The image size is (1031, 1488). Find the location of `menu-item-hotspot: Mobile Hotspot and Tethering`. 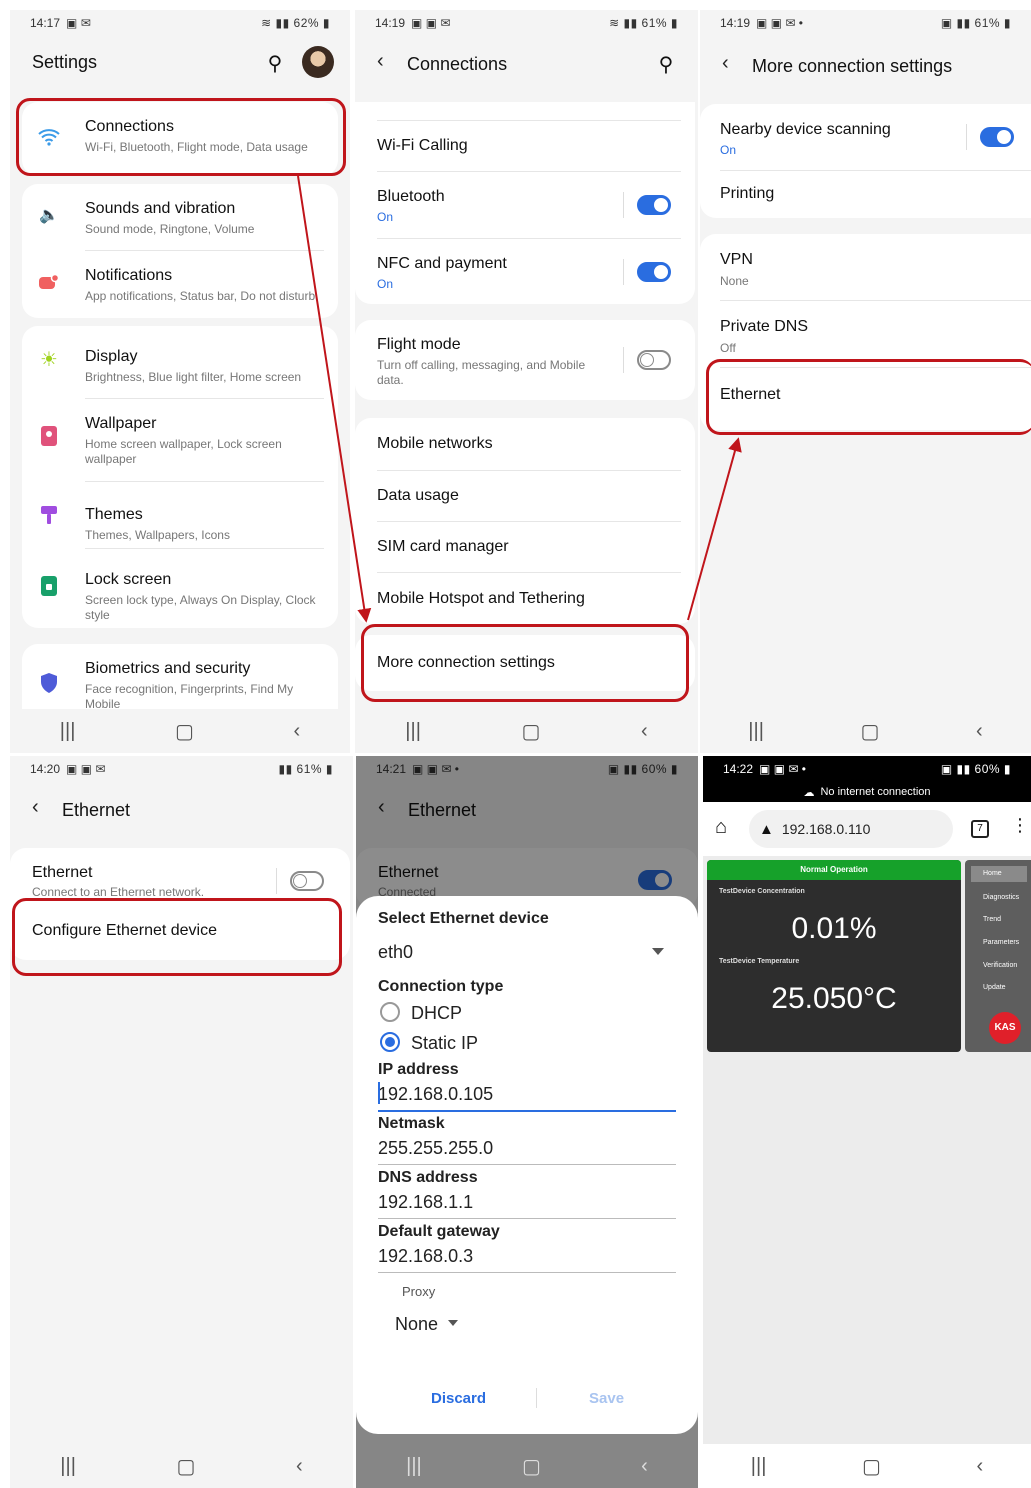

menu-item-hotspot: Mobile Hotspot and Tethering is located at coordinates (525, 598).